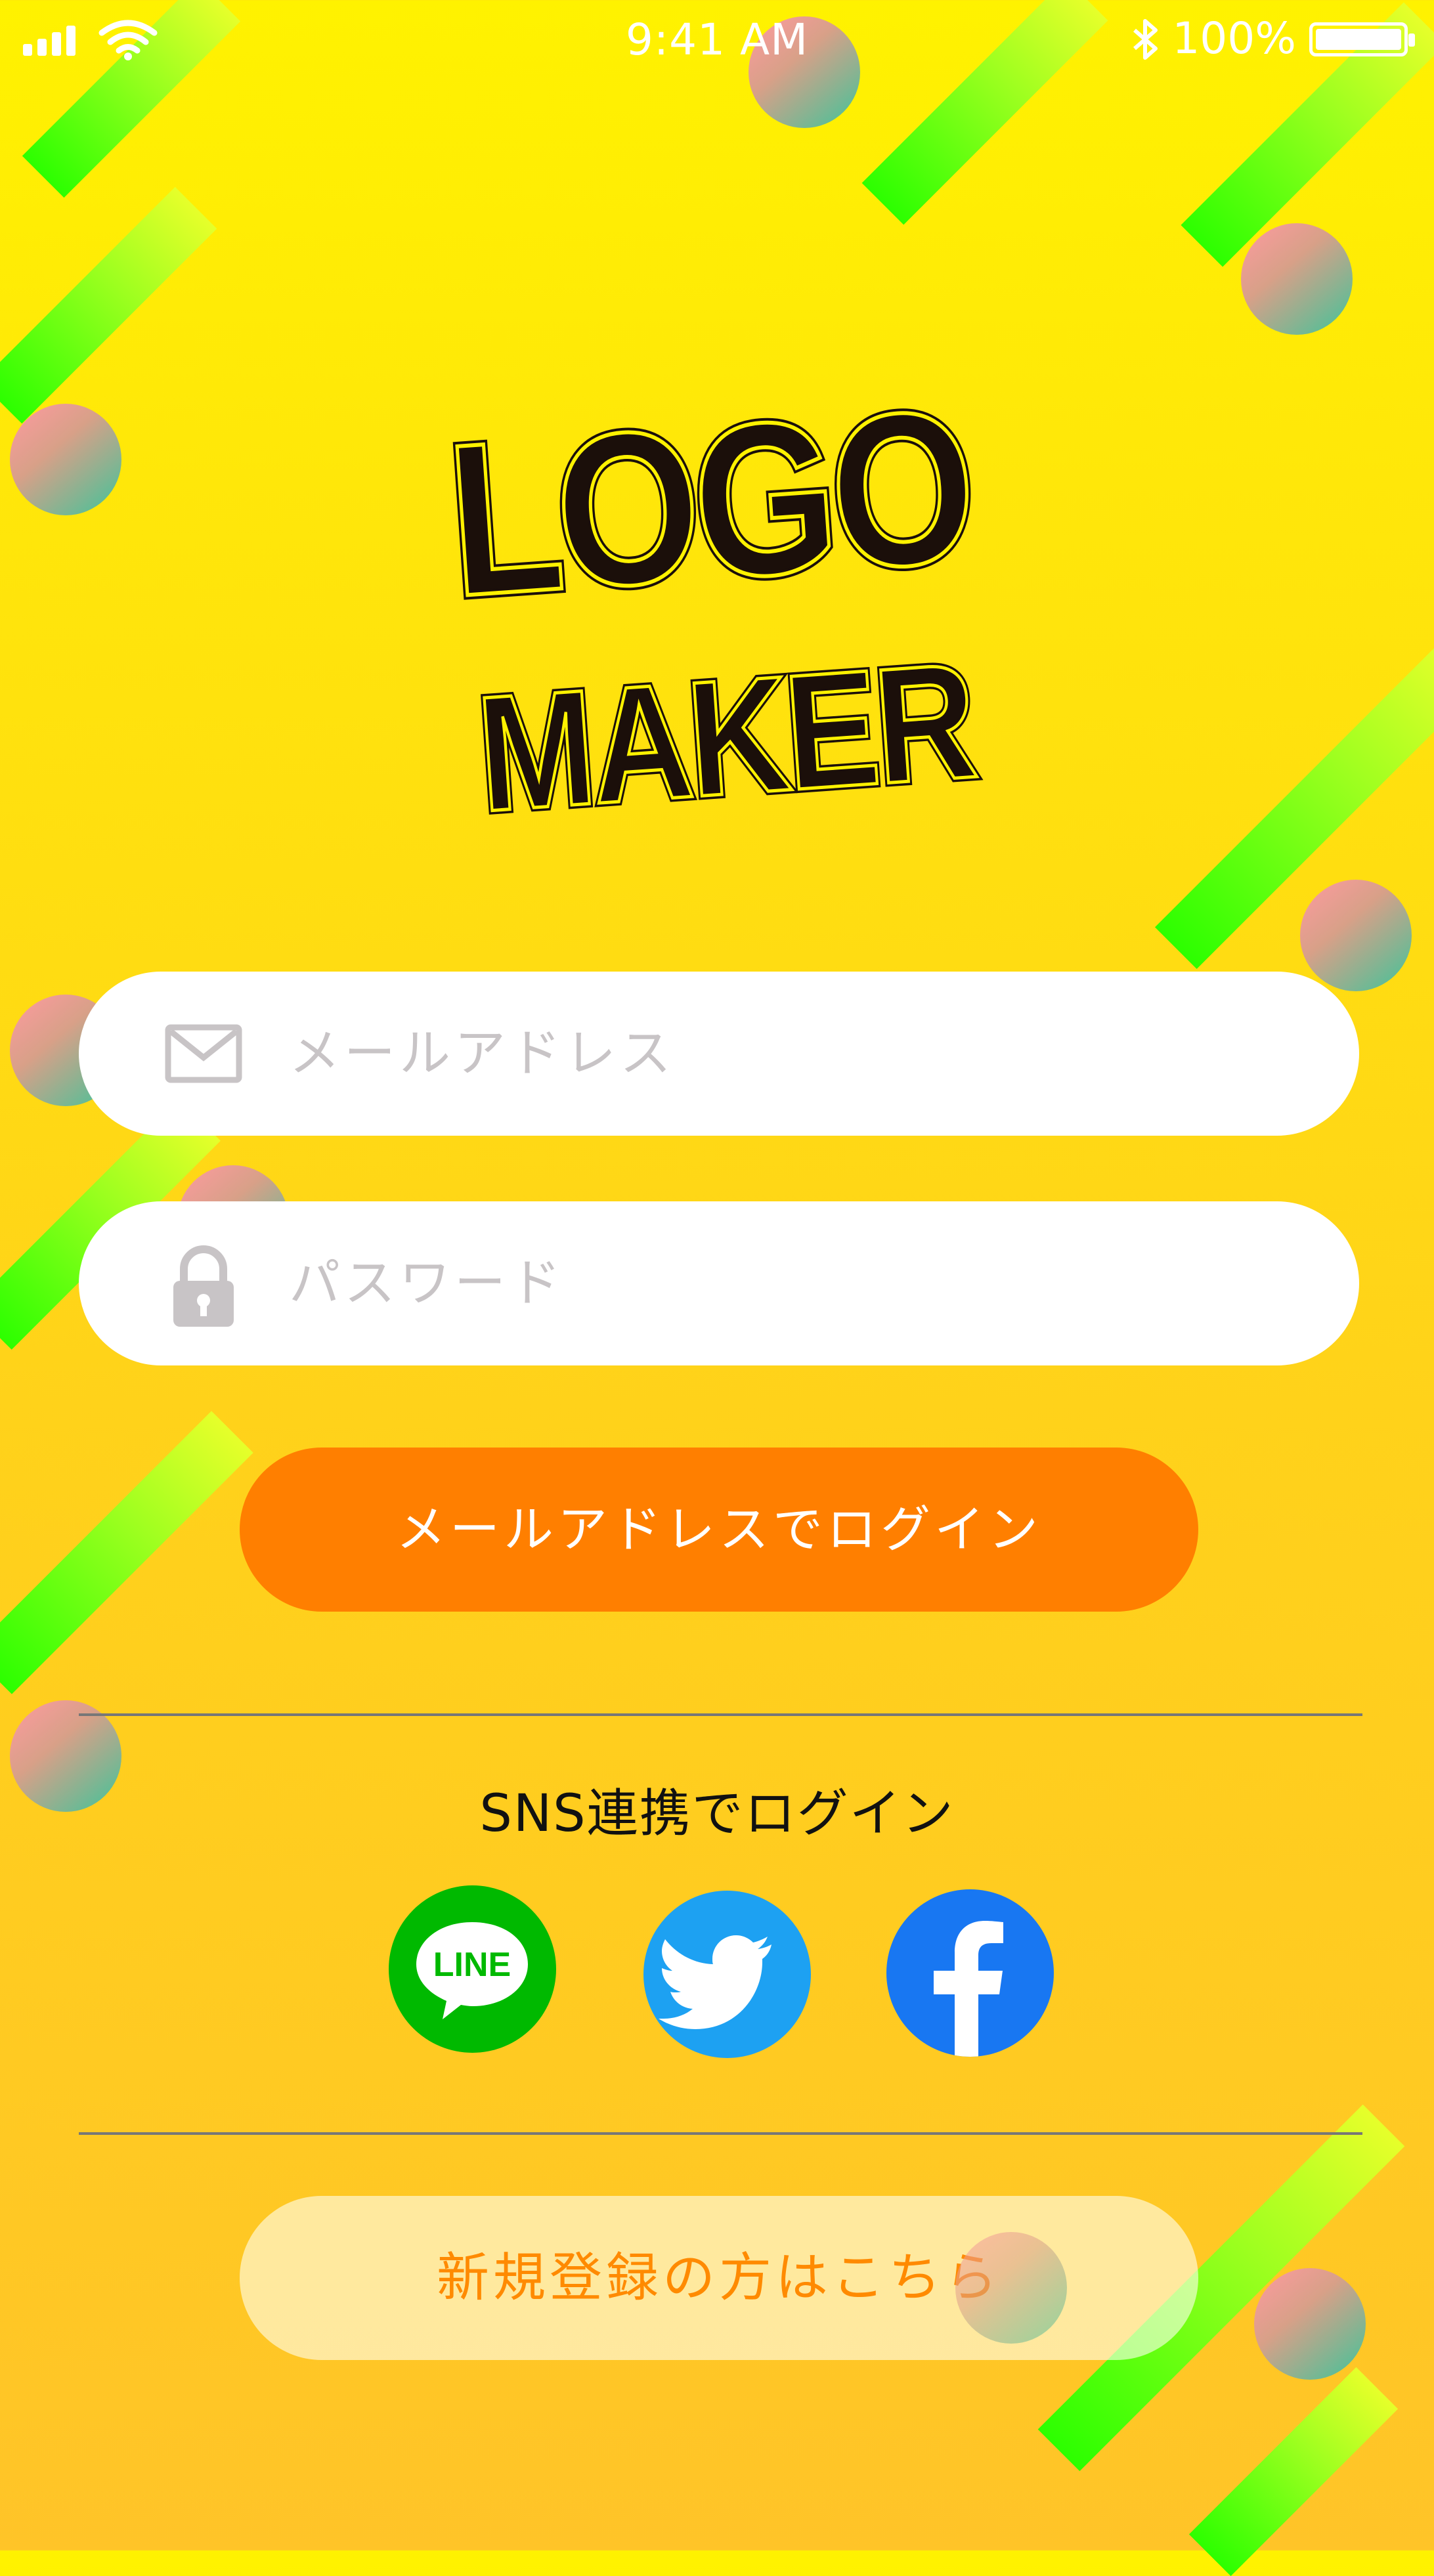 The height and width of the screenshot is (2576, 1434). I want to click on email-placeholder: メールアドレス, so click(482, 1053).